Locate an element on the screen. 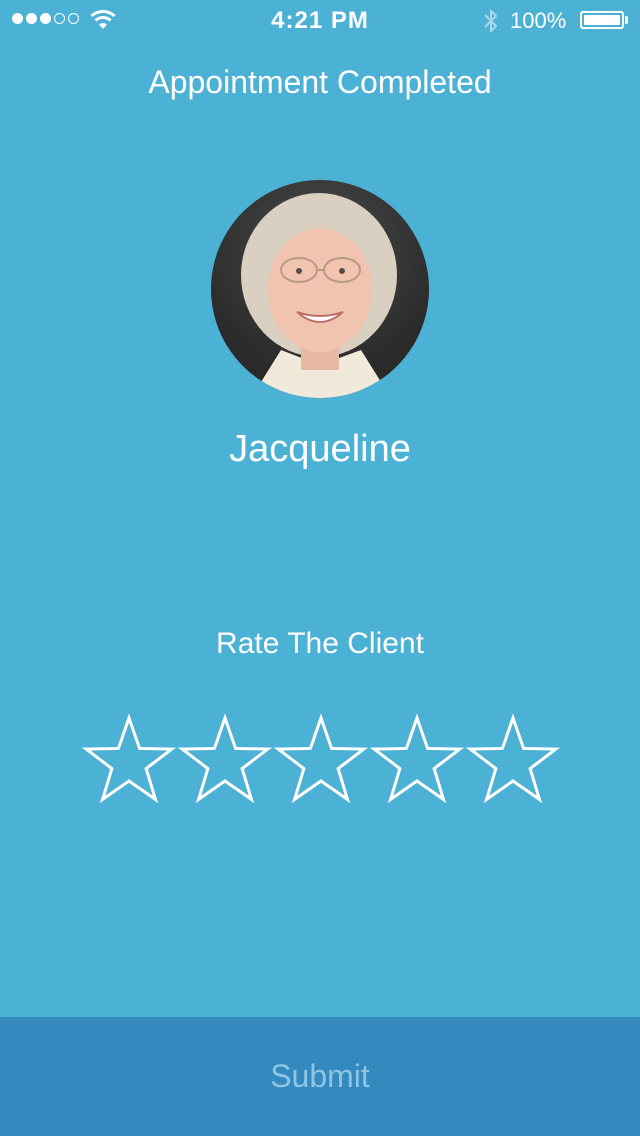 This screenshot has width=640, height=1136. submit-button-label: Submit is located at coordinates (320, 1076).